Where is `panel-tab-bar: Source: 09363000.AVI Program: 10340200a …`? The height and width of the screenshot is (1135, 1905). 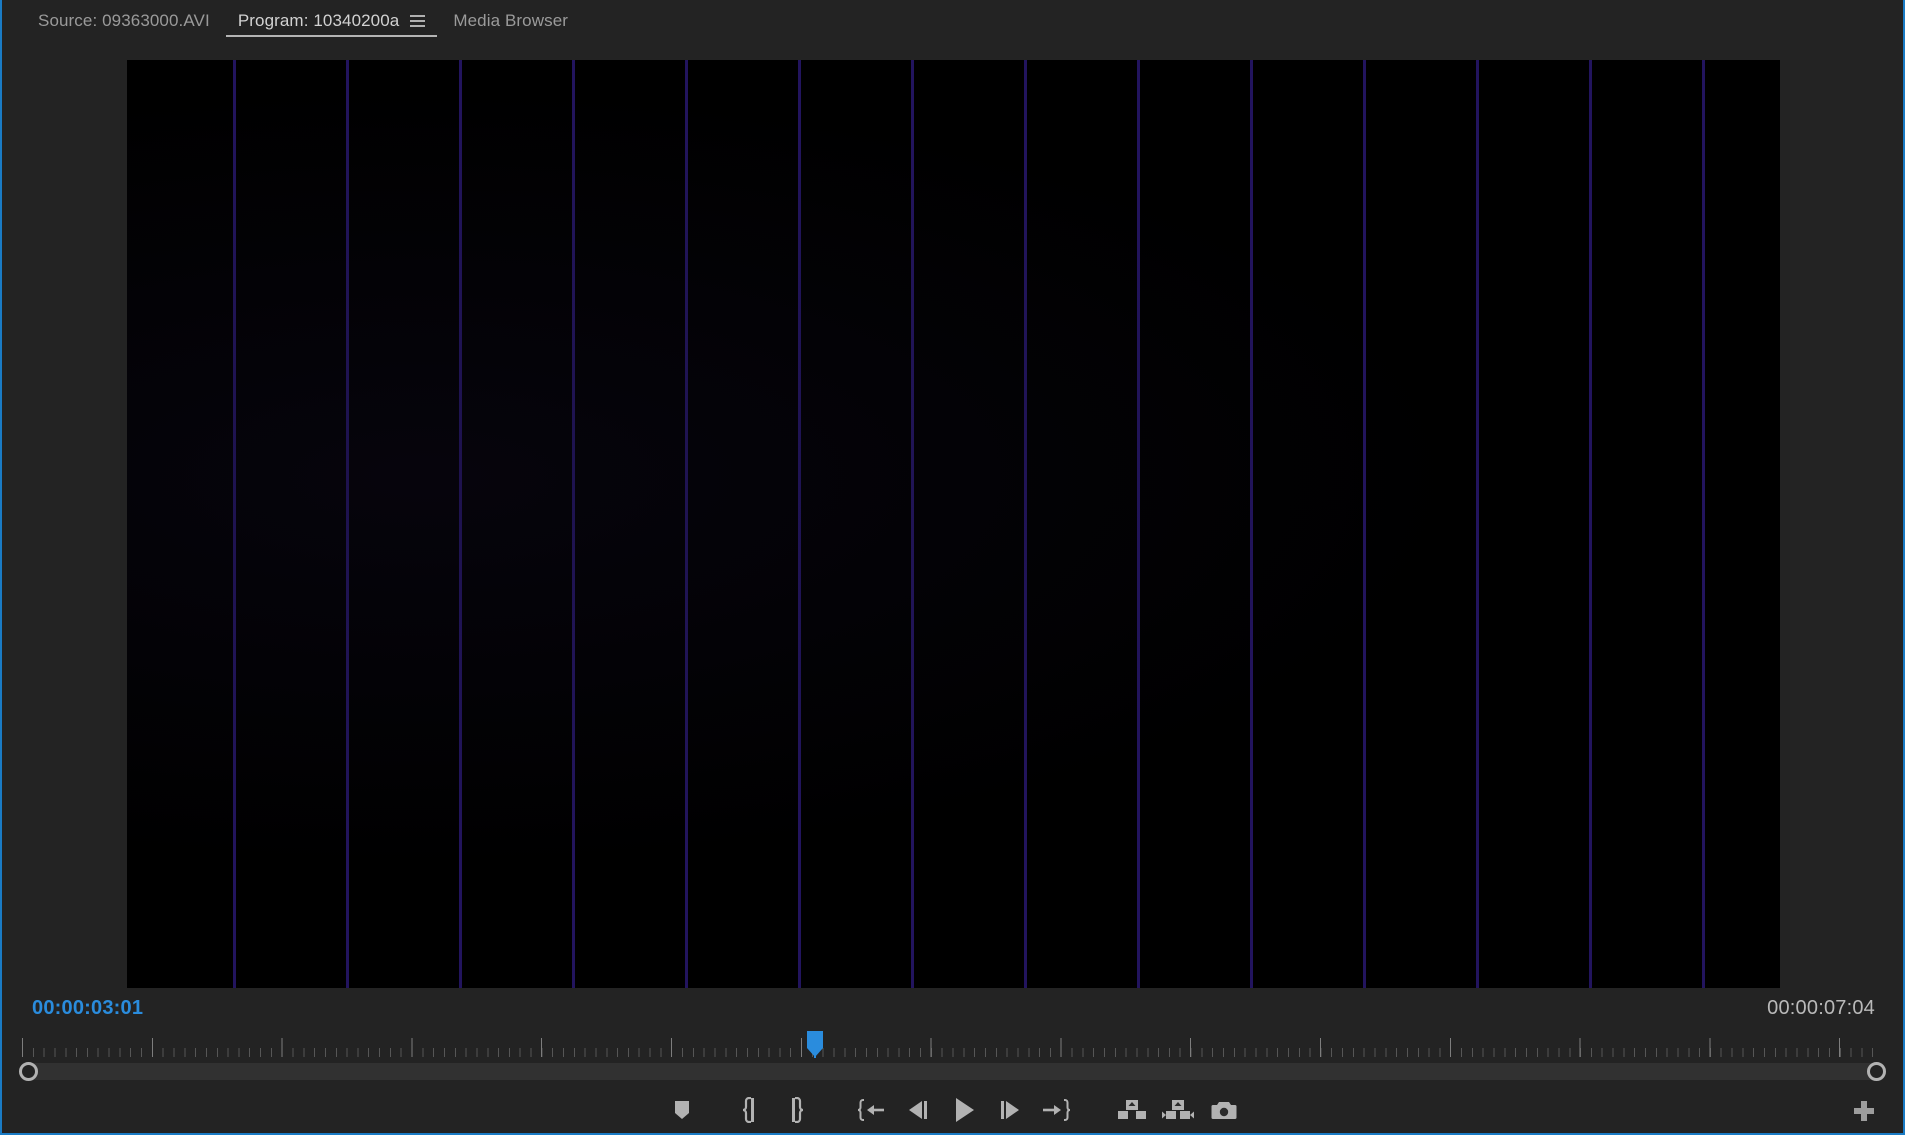 panel-tab-bar: Source: 09363000.AVI Program: 10340200a … is located at coordinates (952, 21).